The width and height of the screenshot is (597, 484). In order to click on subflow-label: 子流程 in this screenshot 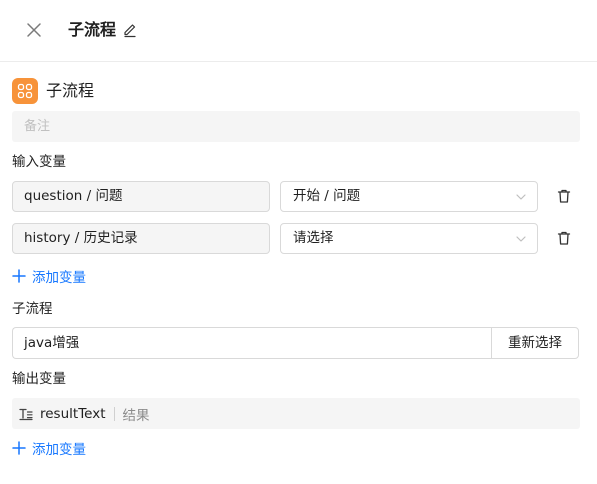, I will do `click(32, 309)`.